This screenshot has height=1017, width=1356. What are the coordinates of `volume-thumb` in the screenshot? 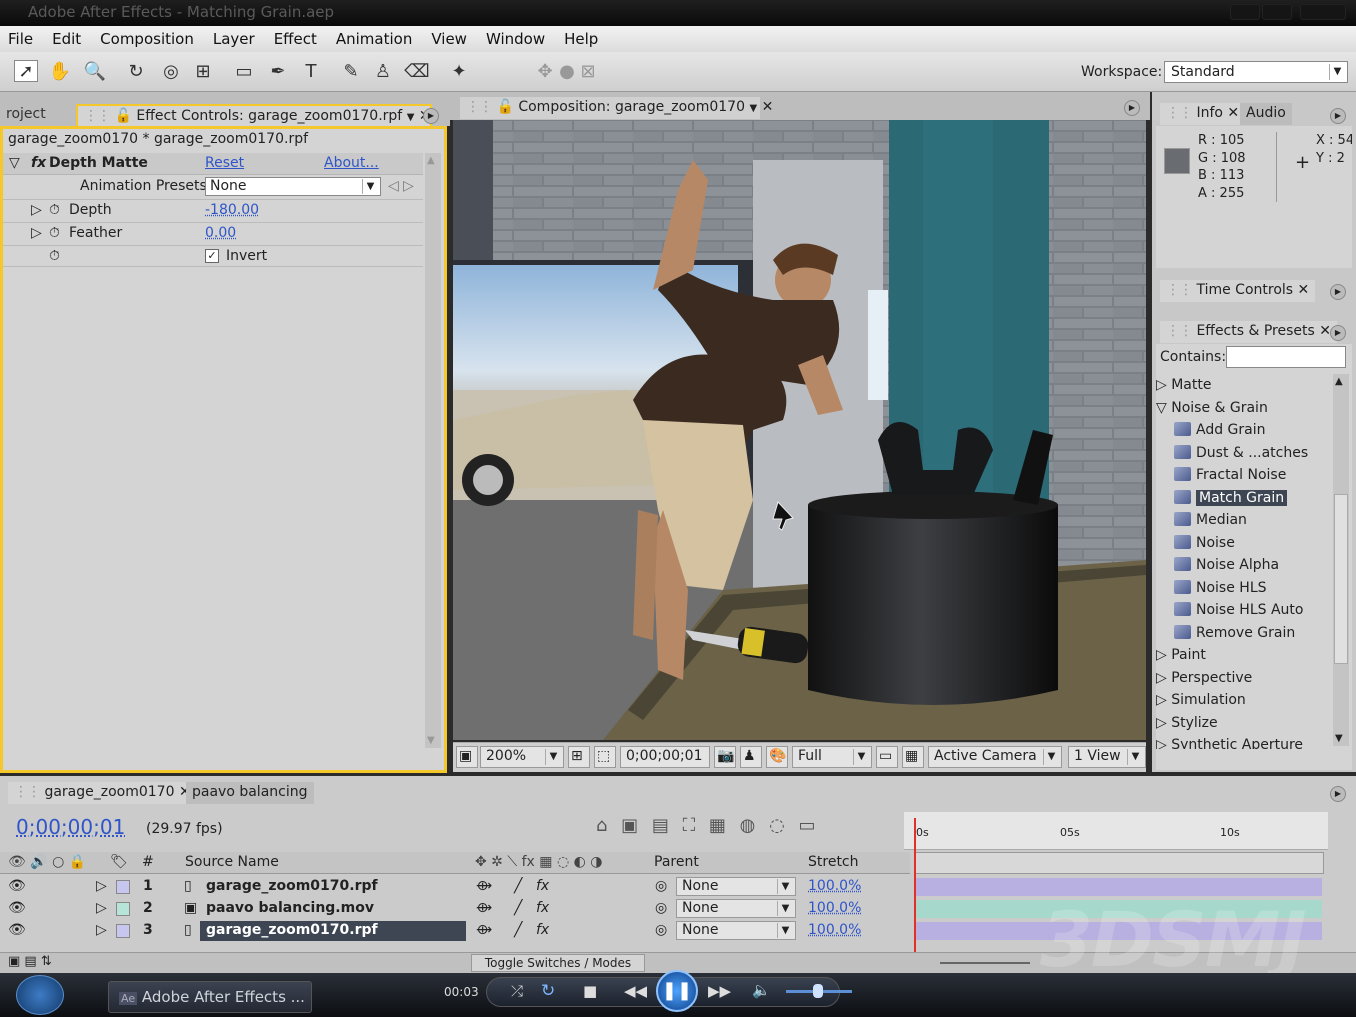 It's located at (818, 991).